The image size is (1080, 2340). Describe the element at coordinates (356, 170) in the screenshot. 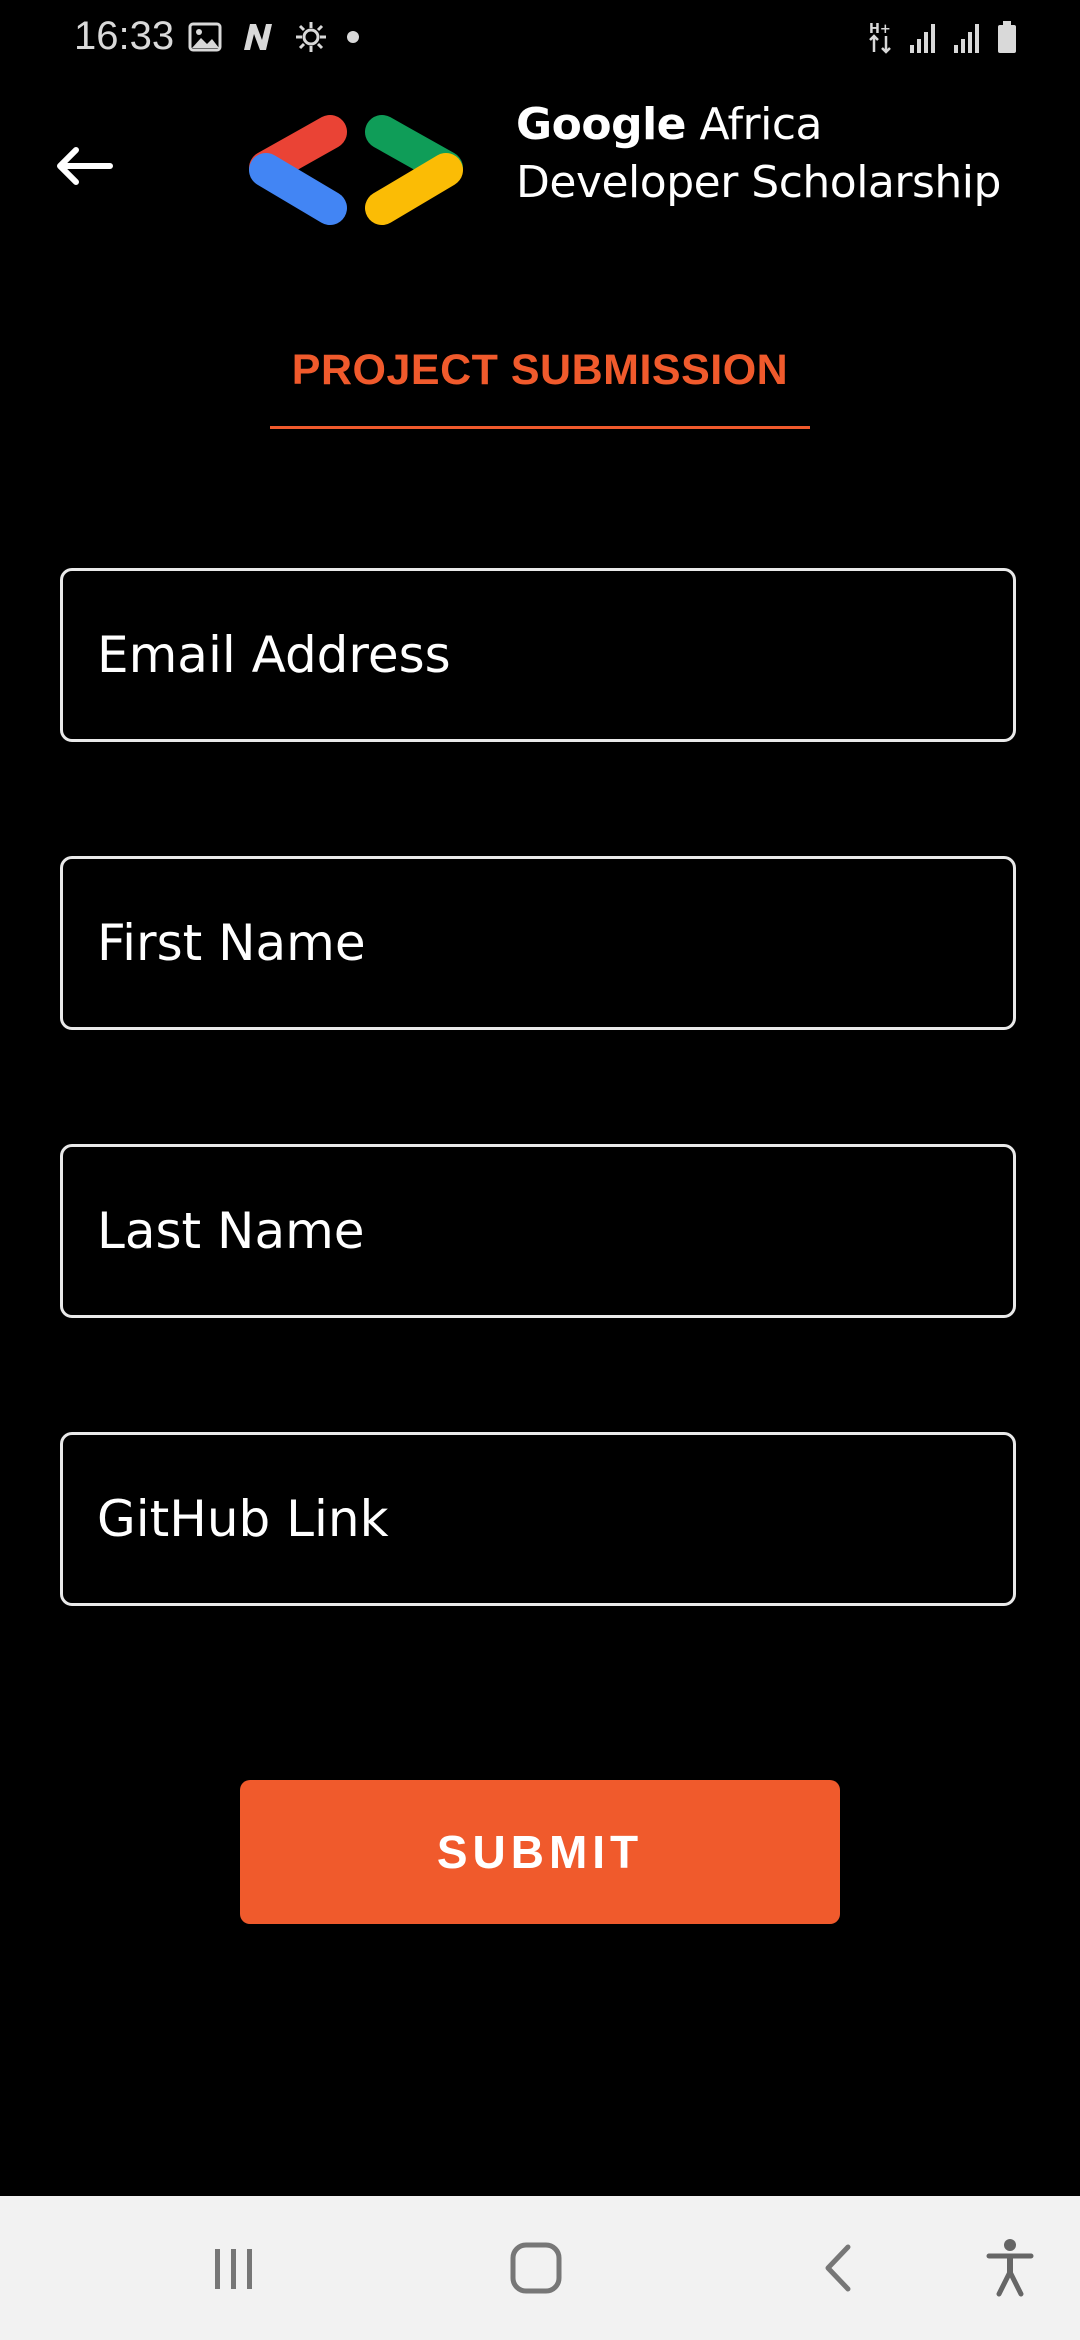

I see `google-developers-logo-icon` at that location.